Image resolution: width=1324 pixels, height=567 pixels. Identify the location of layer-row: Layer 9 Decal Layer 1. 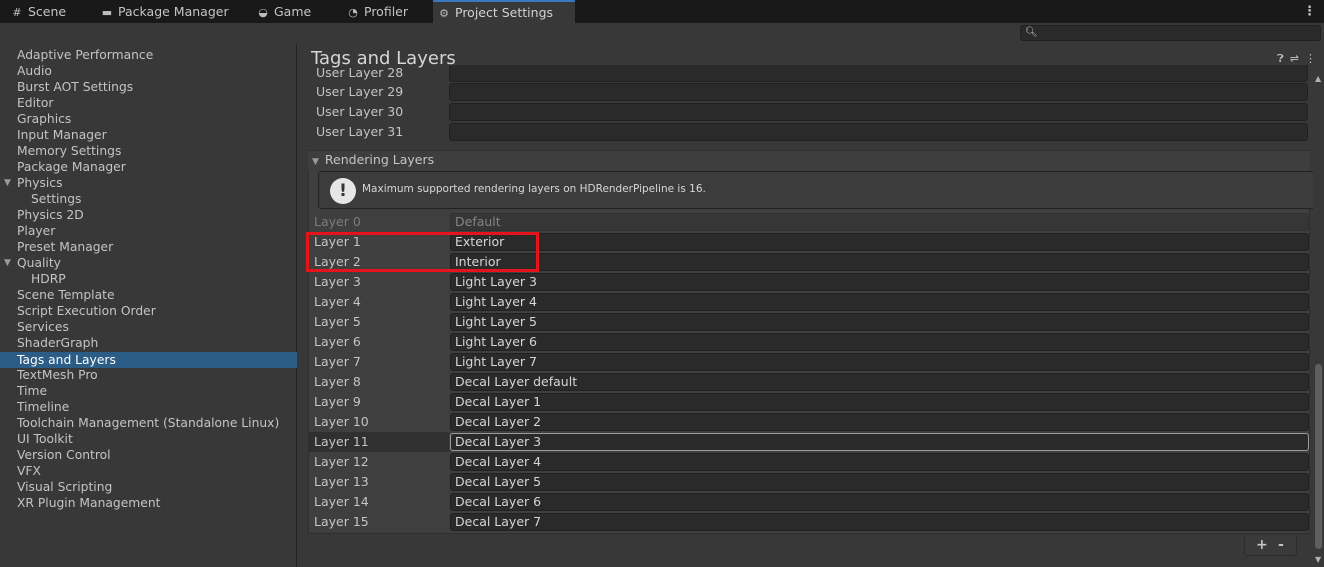
(809, 402).